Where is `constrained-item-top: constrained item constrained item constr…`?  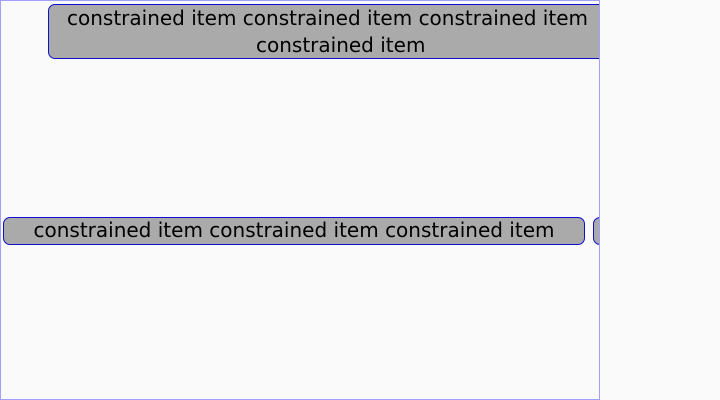
constrained-item-top: constrained item constrained item constr… is located at coordinates (323, 31).